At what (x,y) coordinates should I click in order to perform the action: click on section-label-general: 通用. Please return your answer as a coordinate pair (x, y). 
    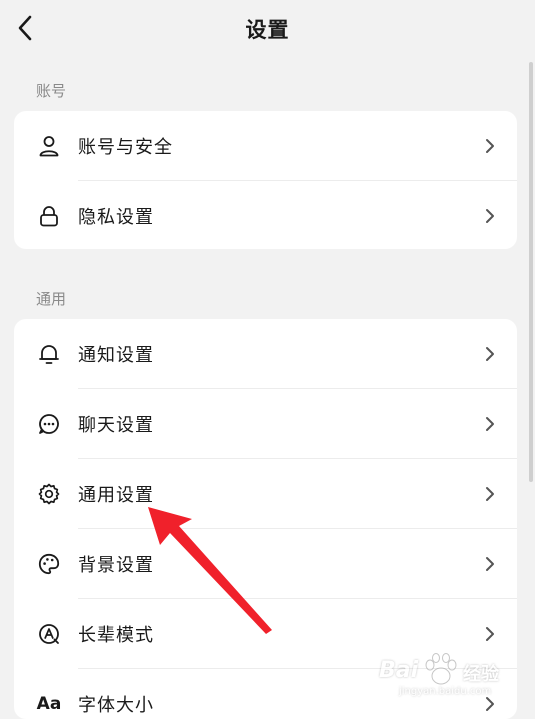
    Looking at the image, I should click on (51, 299).